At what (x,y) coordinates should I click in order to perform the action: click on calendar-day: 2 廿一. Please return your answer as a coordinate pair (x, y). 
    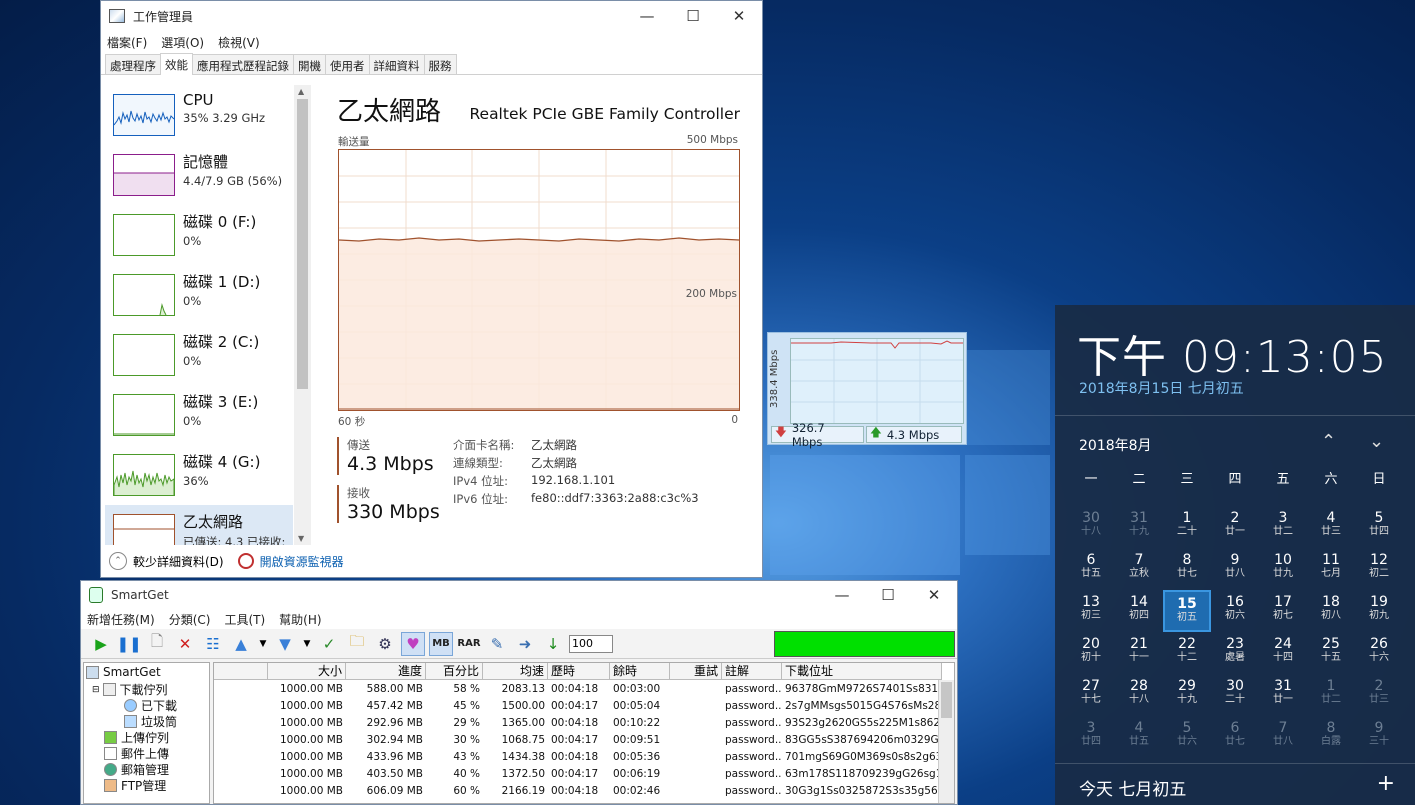
    Looking at the image, I should click on (1235, 527).